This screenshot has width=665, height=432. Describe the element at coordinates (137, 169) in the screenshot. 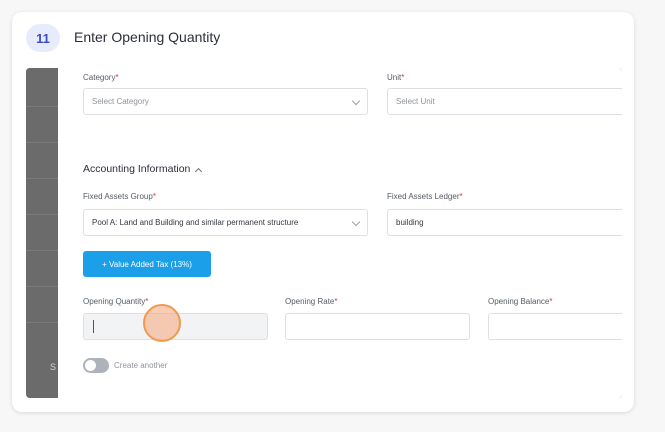

I see `section-title: Accounting Information` at that location.